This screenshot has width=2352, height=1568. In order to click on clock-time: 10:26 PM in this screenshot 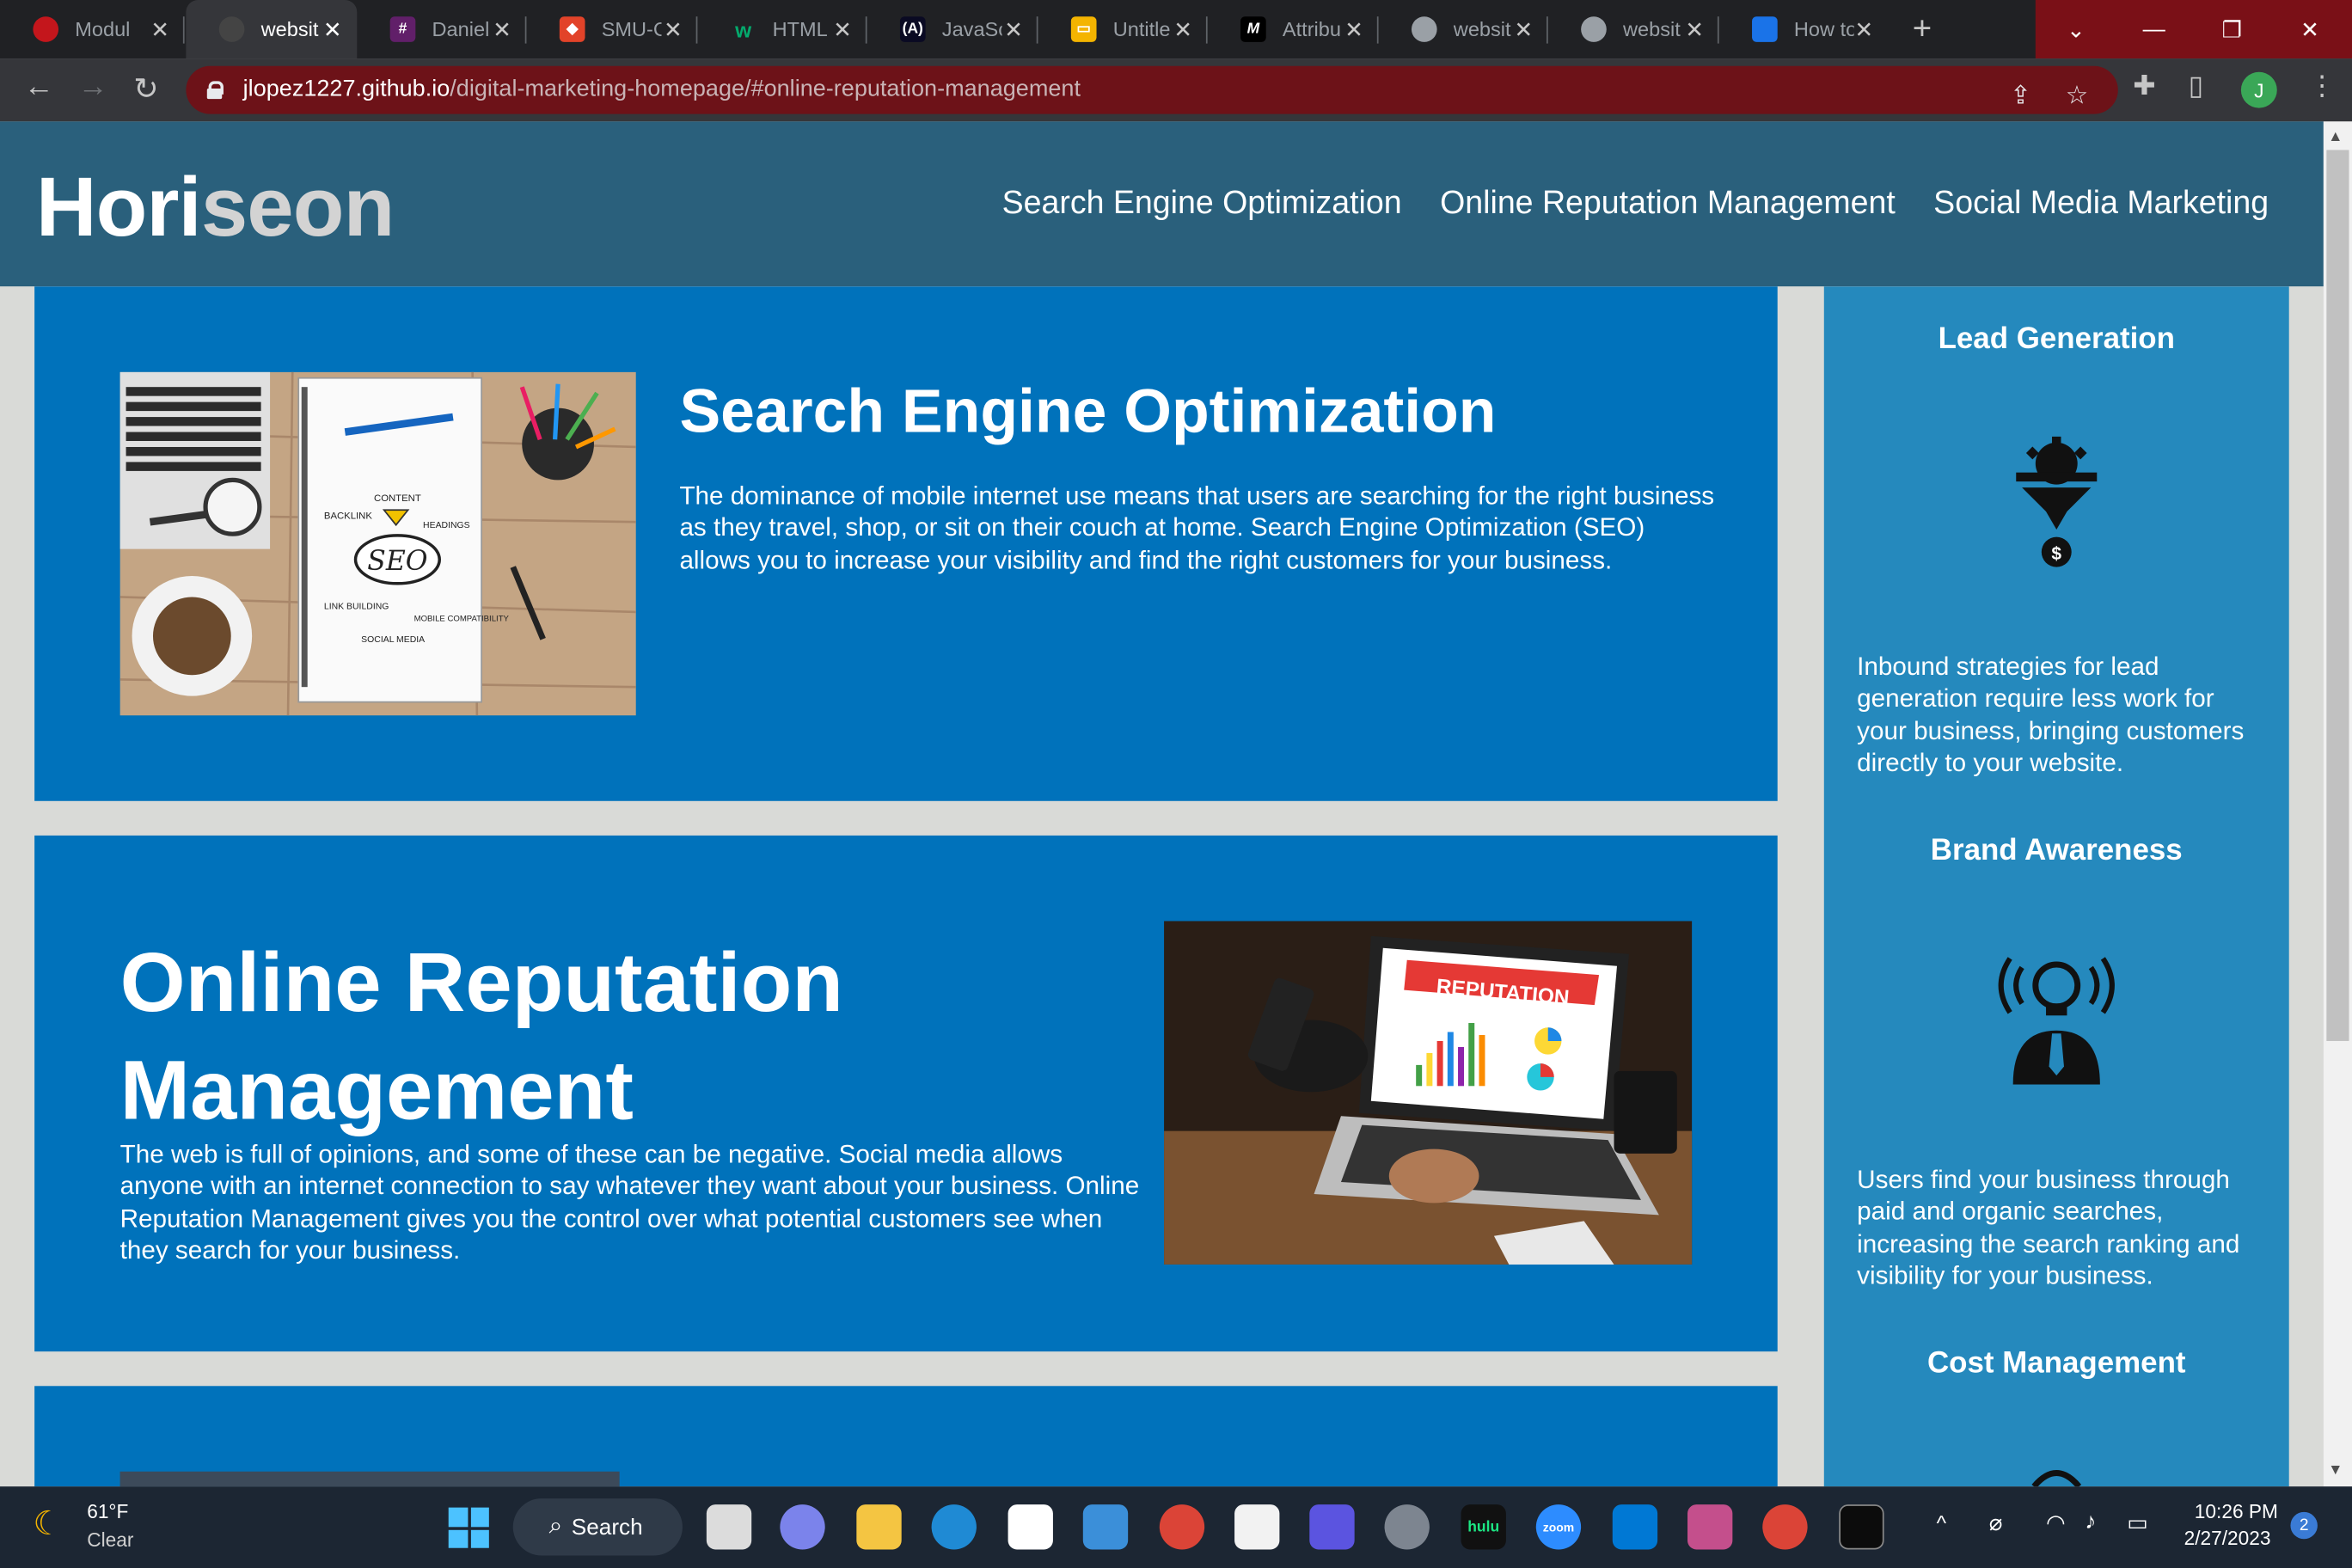, I will do `click(2236, 1511)`.